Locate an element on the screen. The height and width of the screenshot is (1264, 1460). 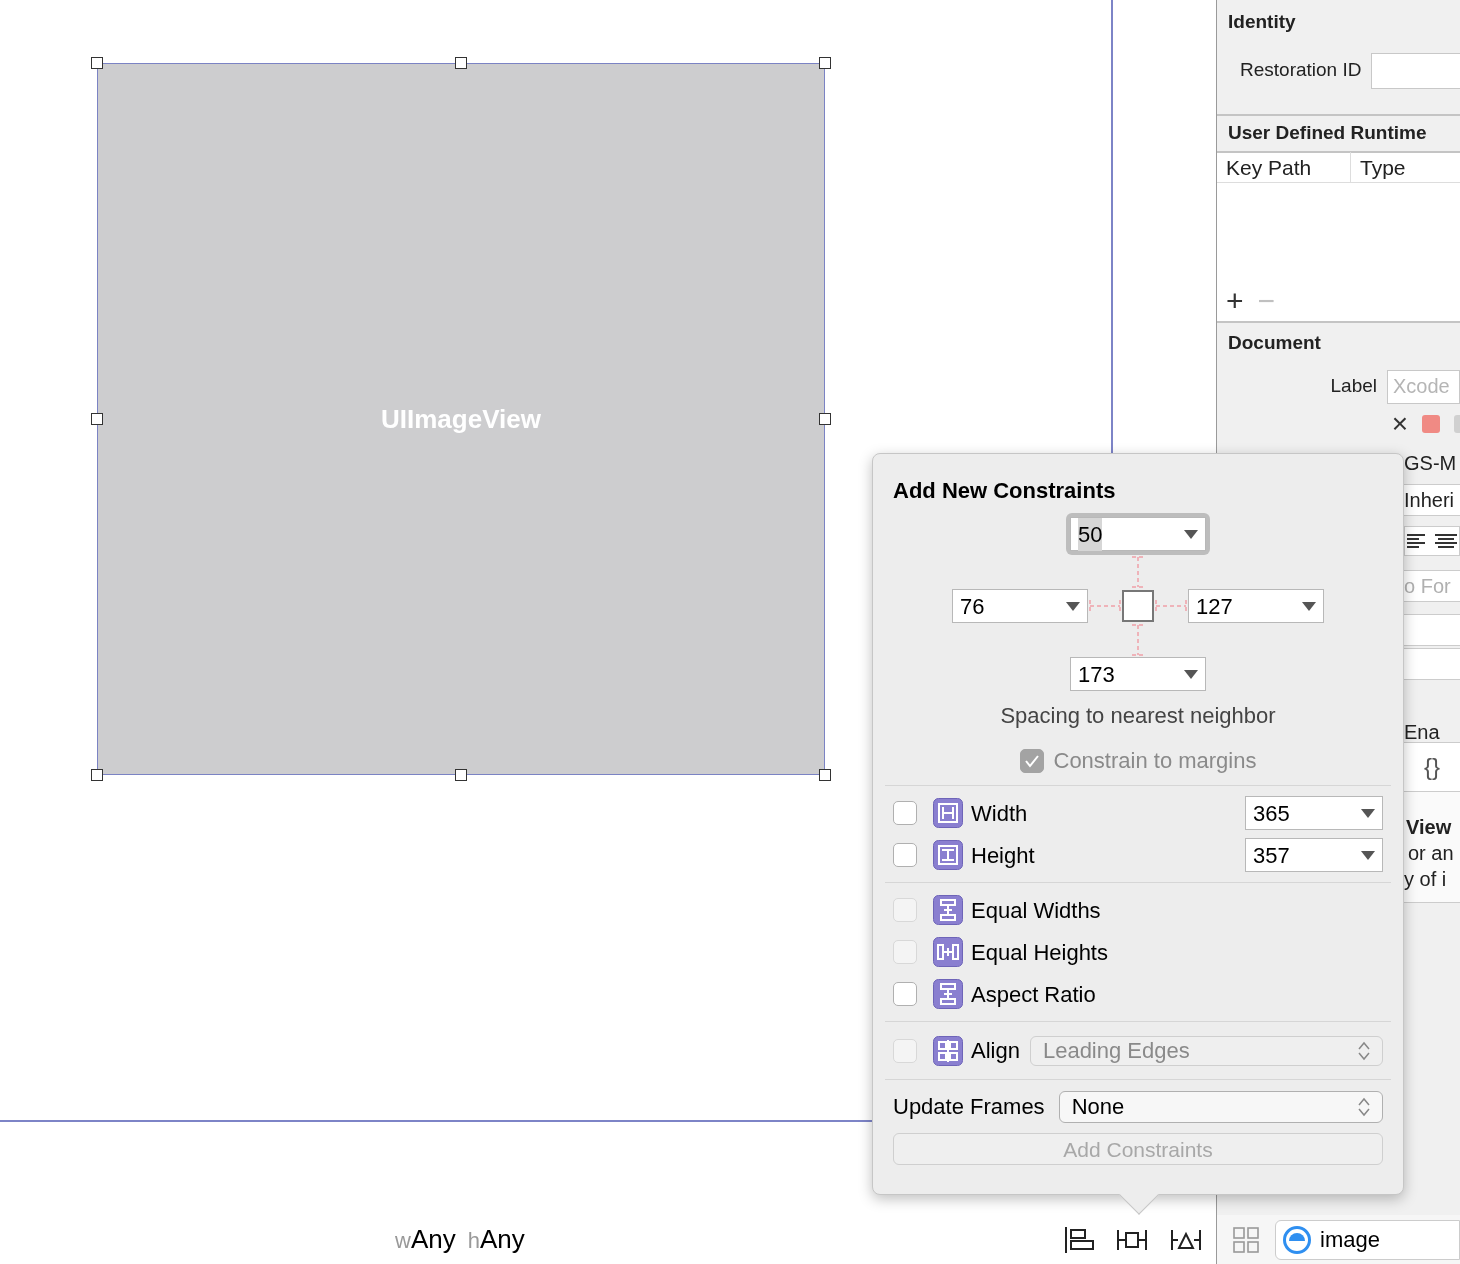
align-left-icon is located at coordinates (1416, 540).